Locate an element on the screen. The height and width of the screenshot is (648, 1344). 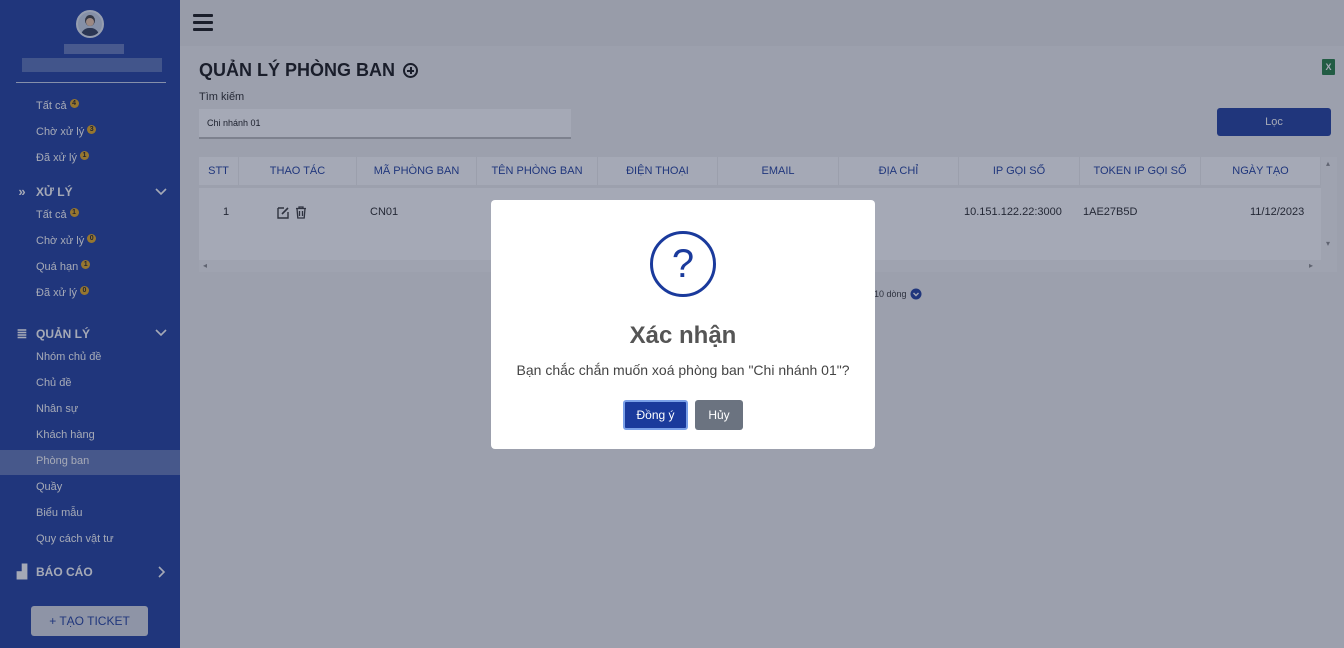
question-icon: ? is located at coordinates (683, 264).